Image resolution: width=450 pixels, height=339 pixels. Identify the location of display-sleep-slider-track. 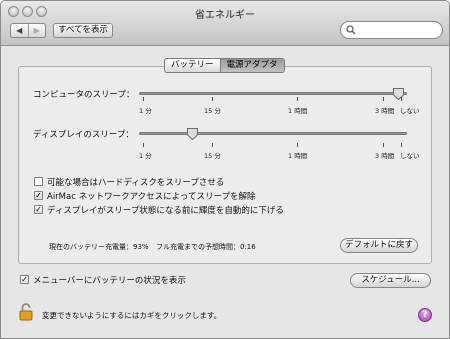
(273, 133).